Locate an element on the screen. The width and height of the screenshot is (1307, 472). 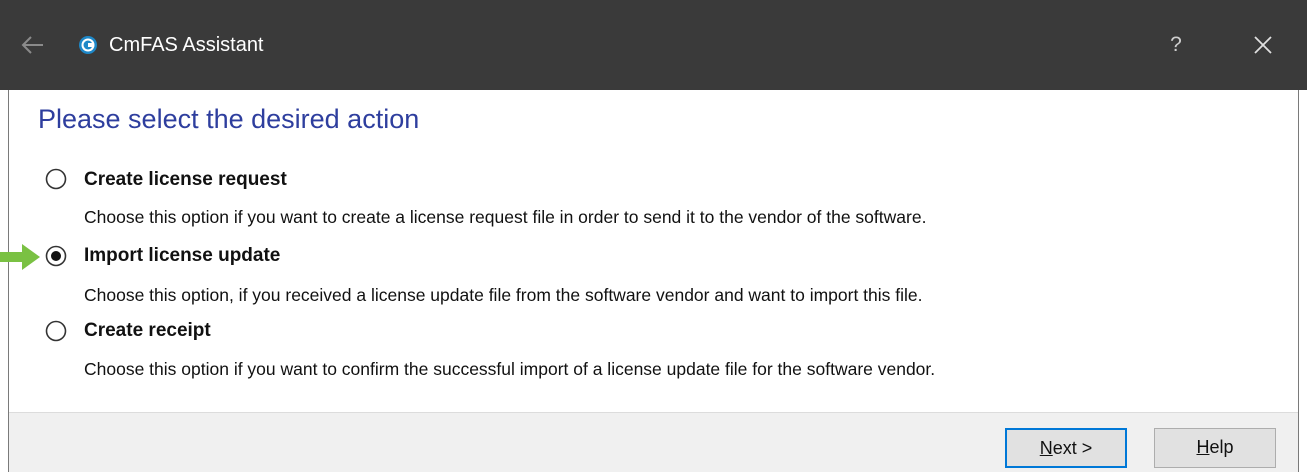
green-pointer-arrow-icon is located at coordinates (20, 257).